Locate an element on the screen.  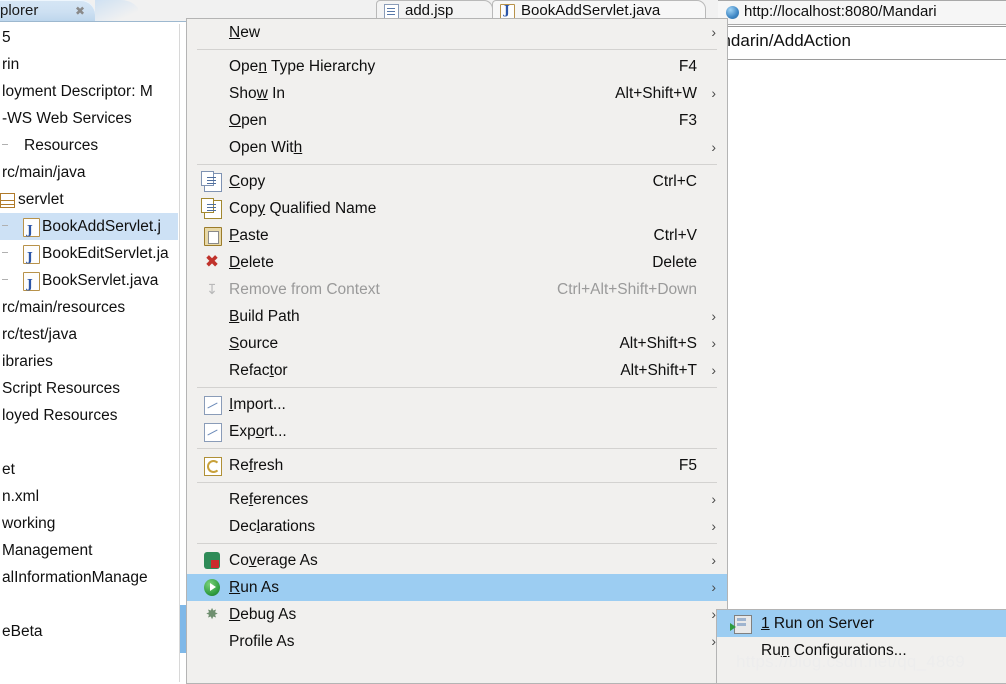
menu-item-copy-qualified-name: Copy Qualified Name is located at coordinates (457, 208).